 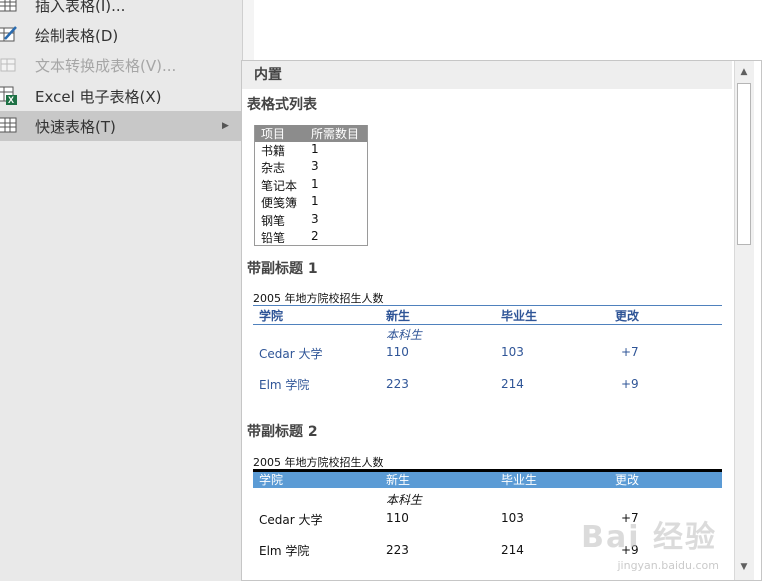 What do you see at coordinates (315, 235) in the screenshot?
I see `cell: 2` at bounding box center [315, 235].